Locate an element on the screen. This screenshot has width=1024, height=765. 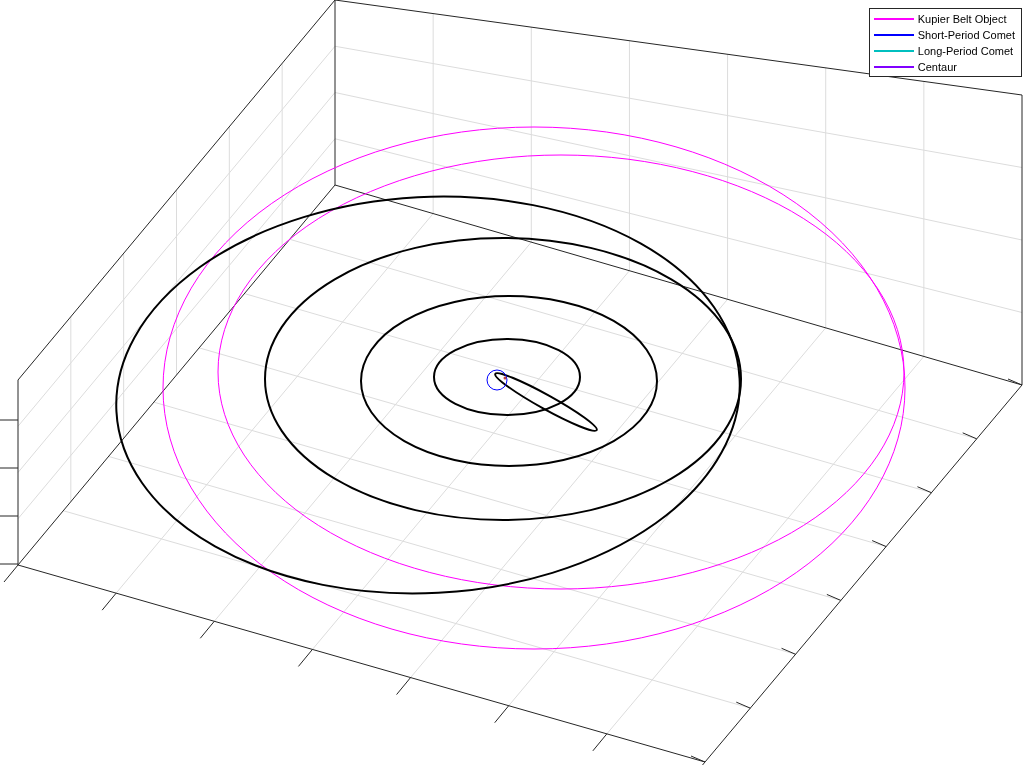
legend-label: Centaur is located at coordinates (937, 66).